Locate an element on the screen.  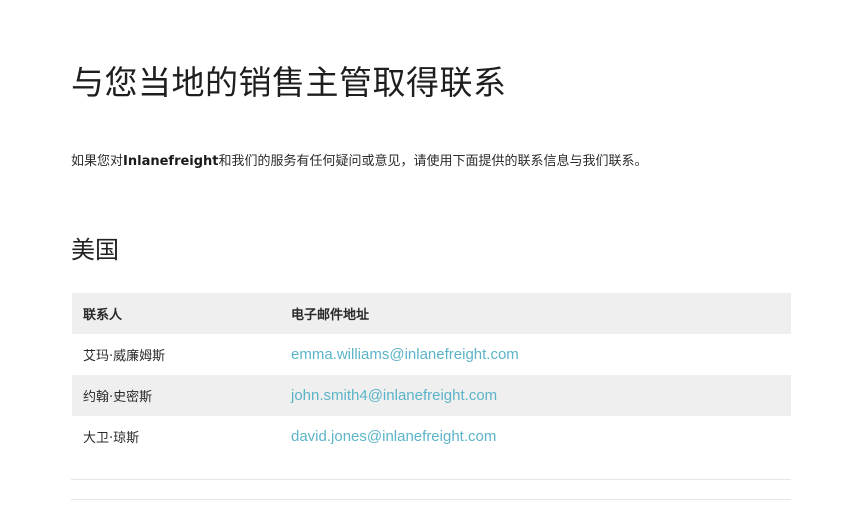
contact-email-cell: david.jones@inlanefreight.com is located at coordinates (535, 436).